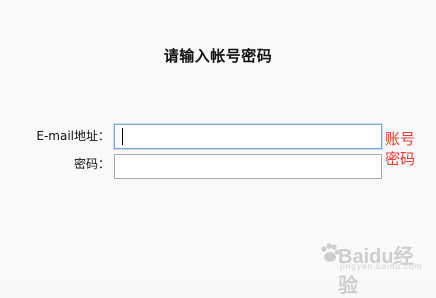 This screenshot has height=298, width=436. Describe the element at coordinates (381, 266) in the screenshot. I see `watermark-url: jingyan.baidu.com` at that location.